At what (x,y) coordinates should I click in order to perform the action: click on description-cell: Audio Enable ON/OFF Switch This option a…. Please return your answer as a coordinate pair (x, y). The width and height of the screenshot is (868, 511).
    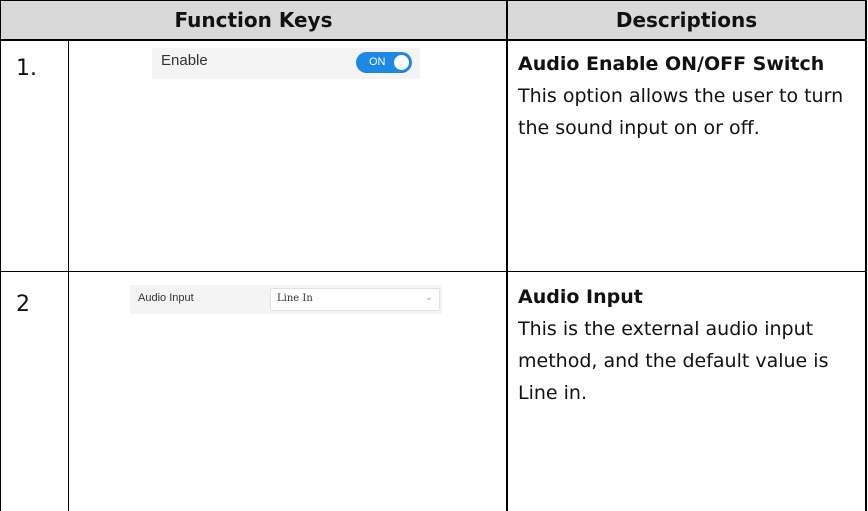
    Looking at the image, I should click on (688, 96).